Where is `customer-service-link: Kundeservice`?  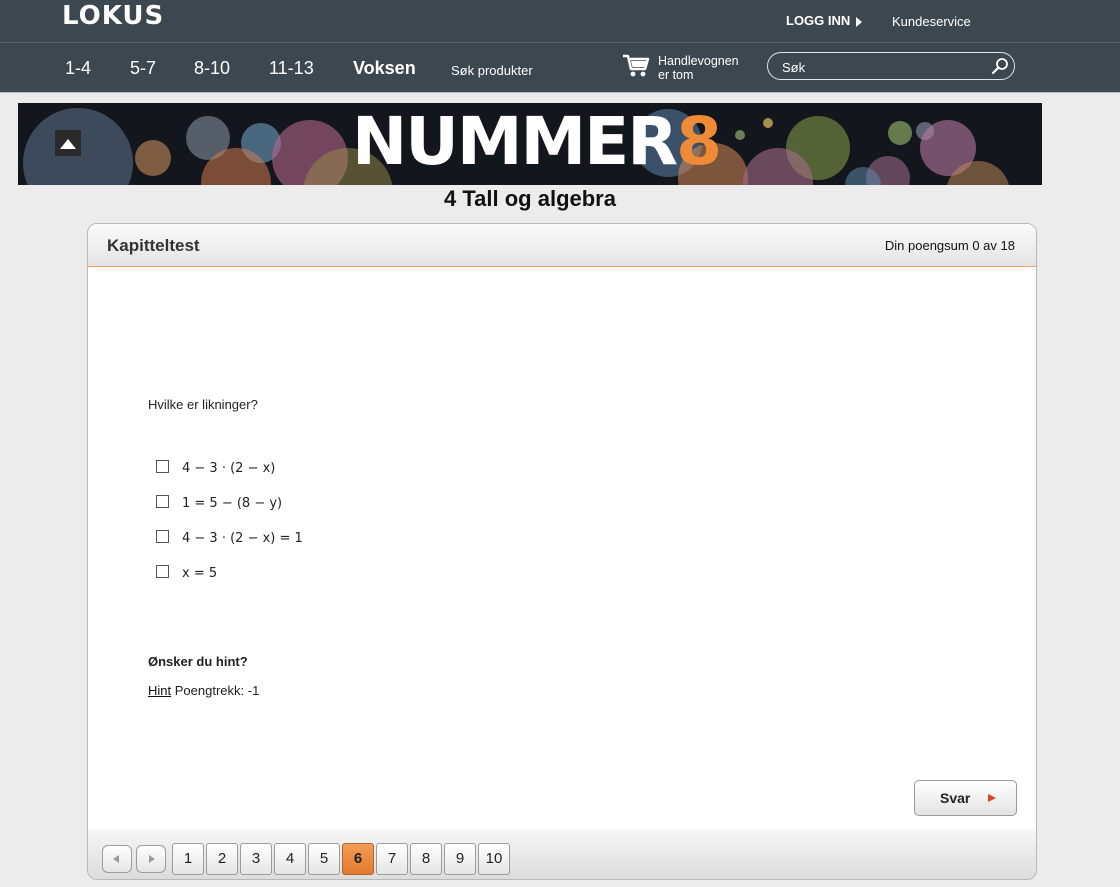 customer-service-link: Kundeservice is located at coordinates (931, 21).